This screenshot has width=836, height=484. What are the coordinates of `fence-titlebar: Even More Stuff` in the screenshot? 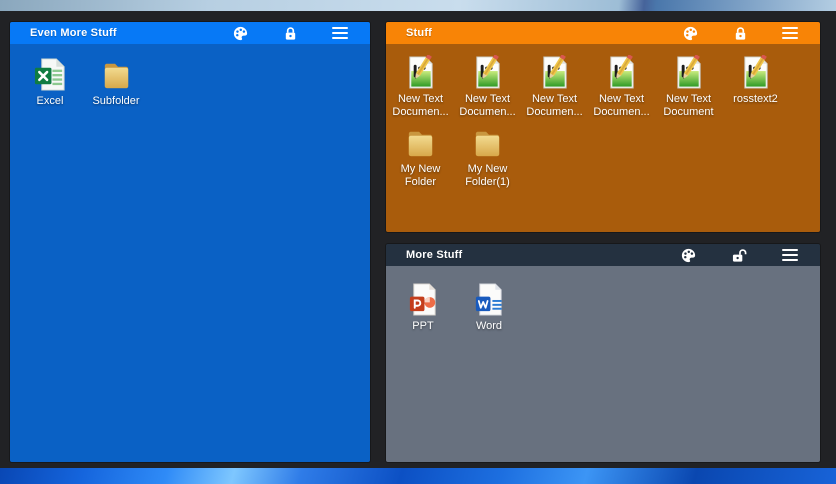 It's located at (190, 33).